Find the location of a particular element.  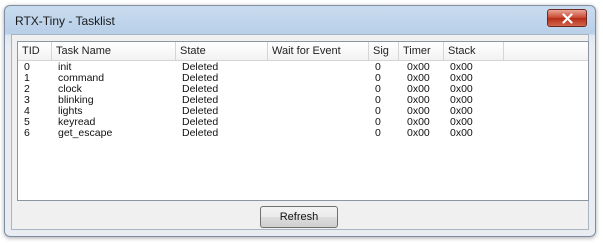

column-header-state: State is located at coordinates (222, 51).